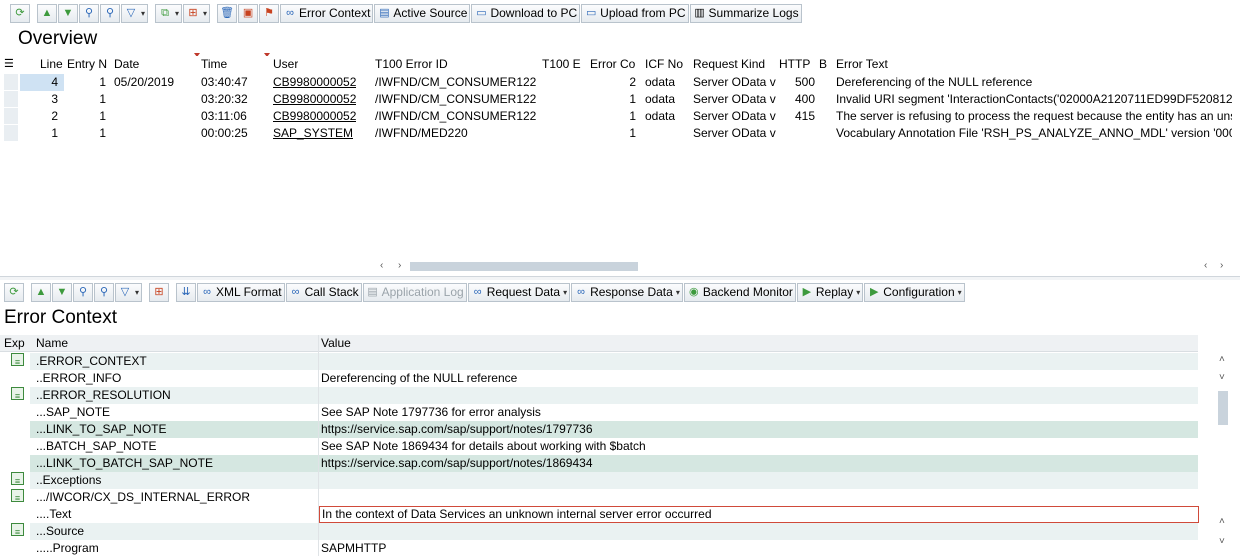  What do you see at coordinates (414, 292) in the screenshot?
I see `application-log-button: ▤ Application Log` at bounding box center [414, 292].